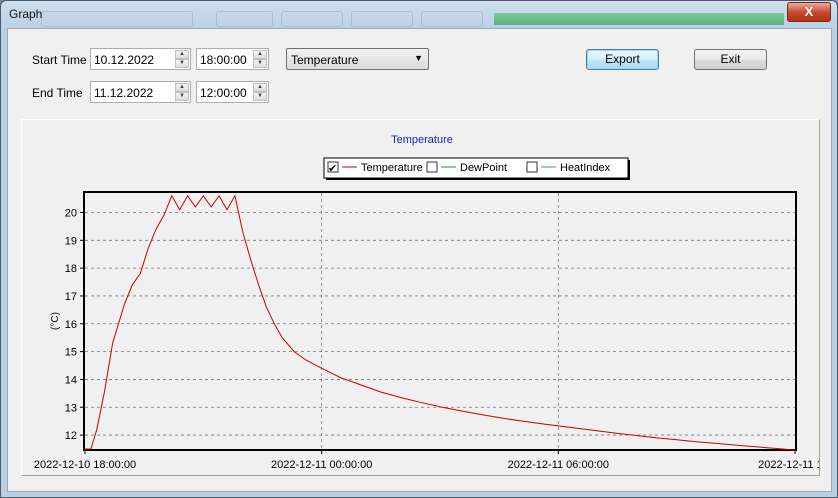 The image size is (838, 498). Describe the element at coordinates (71, 297) in the screenshot. I see `y-tick-label: 17` at that location.